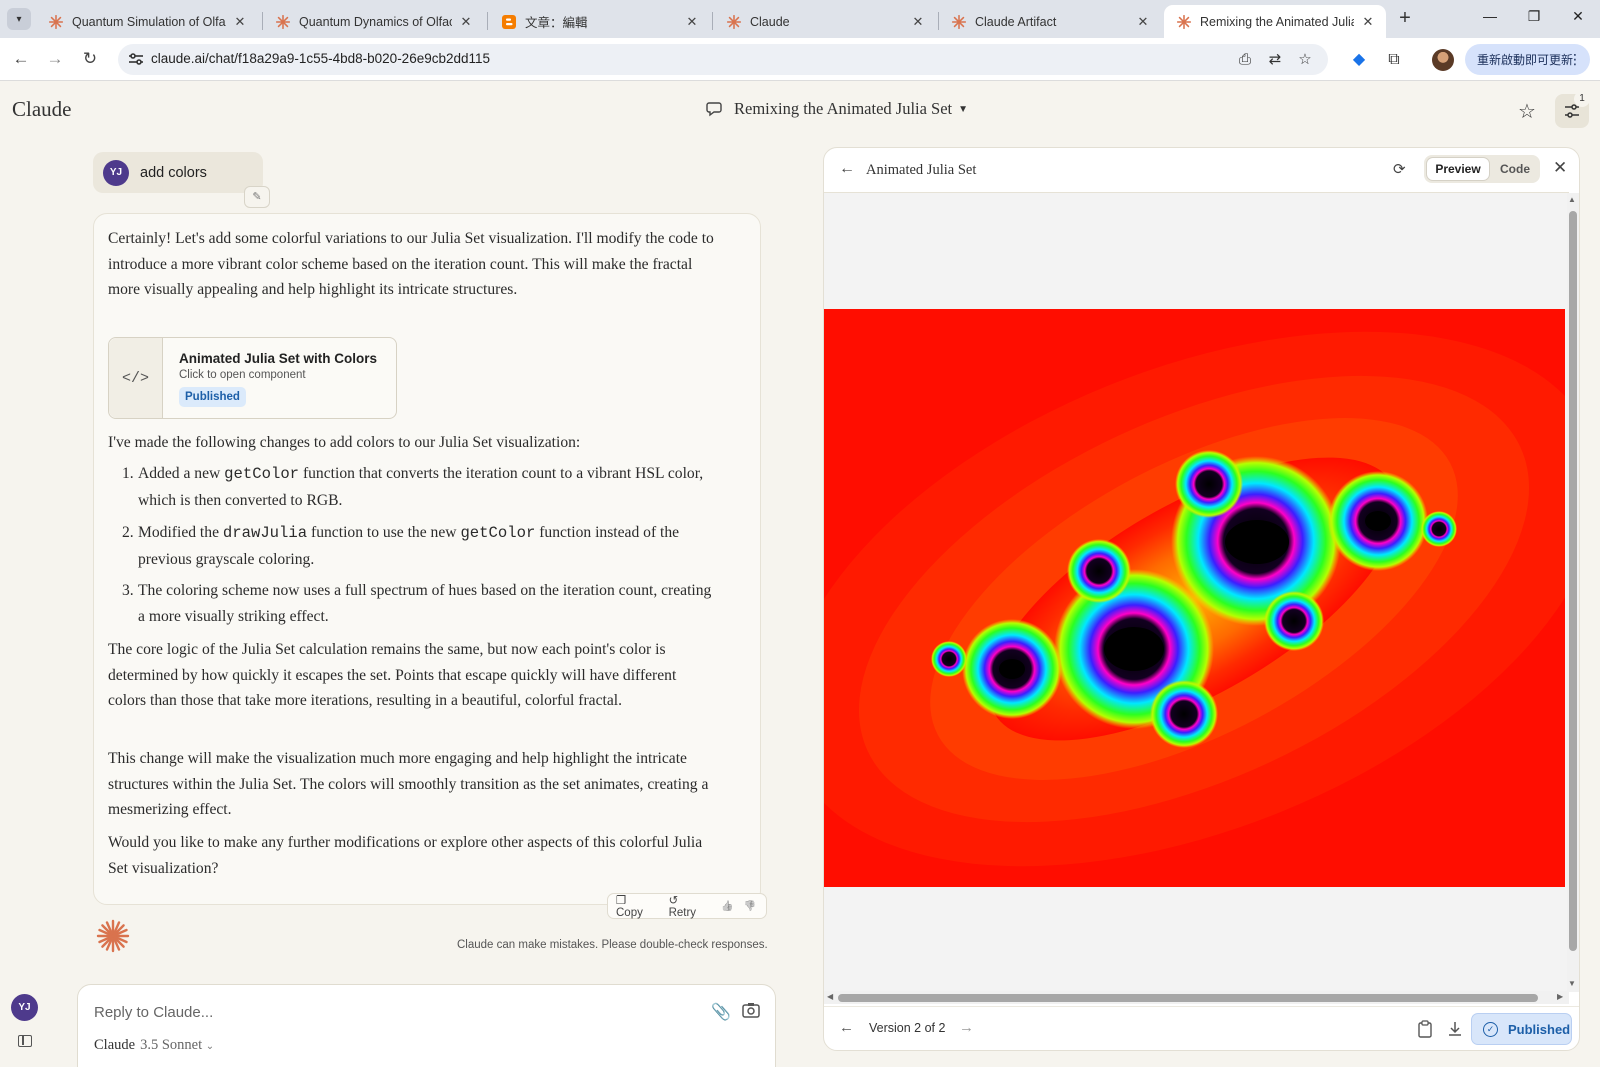 This screenshot has width=1600, height=1067. I want to click on window-close-button: ✕, so click(1578, 18).